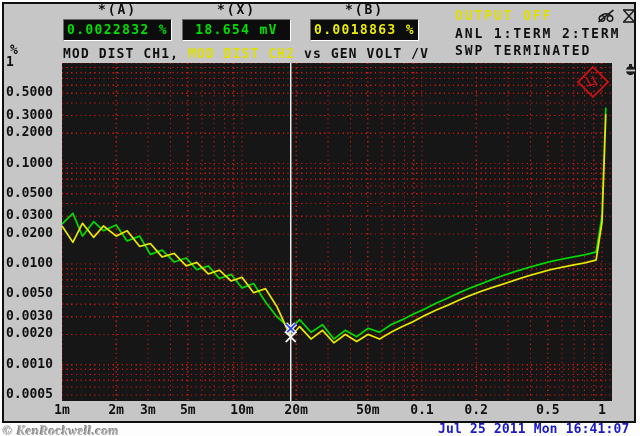 The height and width of the screenshot is (436, 640). What do you see at coordinates (629, 16) in the screenshot?
I see `display-off-icon` at bounding box center [629, 16].